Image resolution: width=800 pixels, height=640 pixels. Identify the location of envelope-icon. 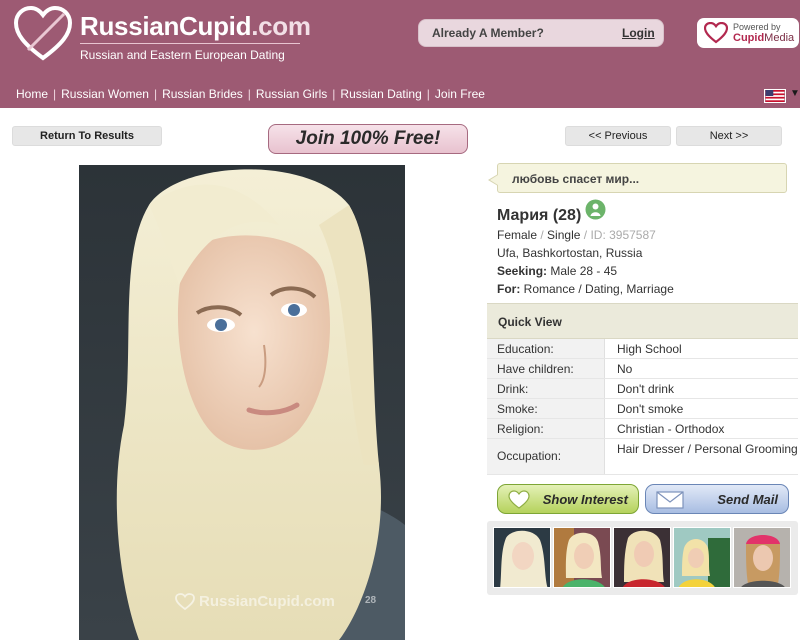
(670, 500).